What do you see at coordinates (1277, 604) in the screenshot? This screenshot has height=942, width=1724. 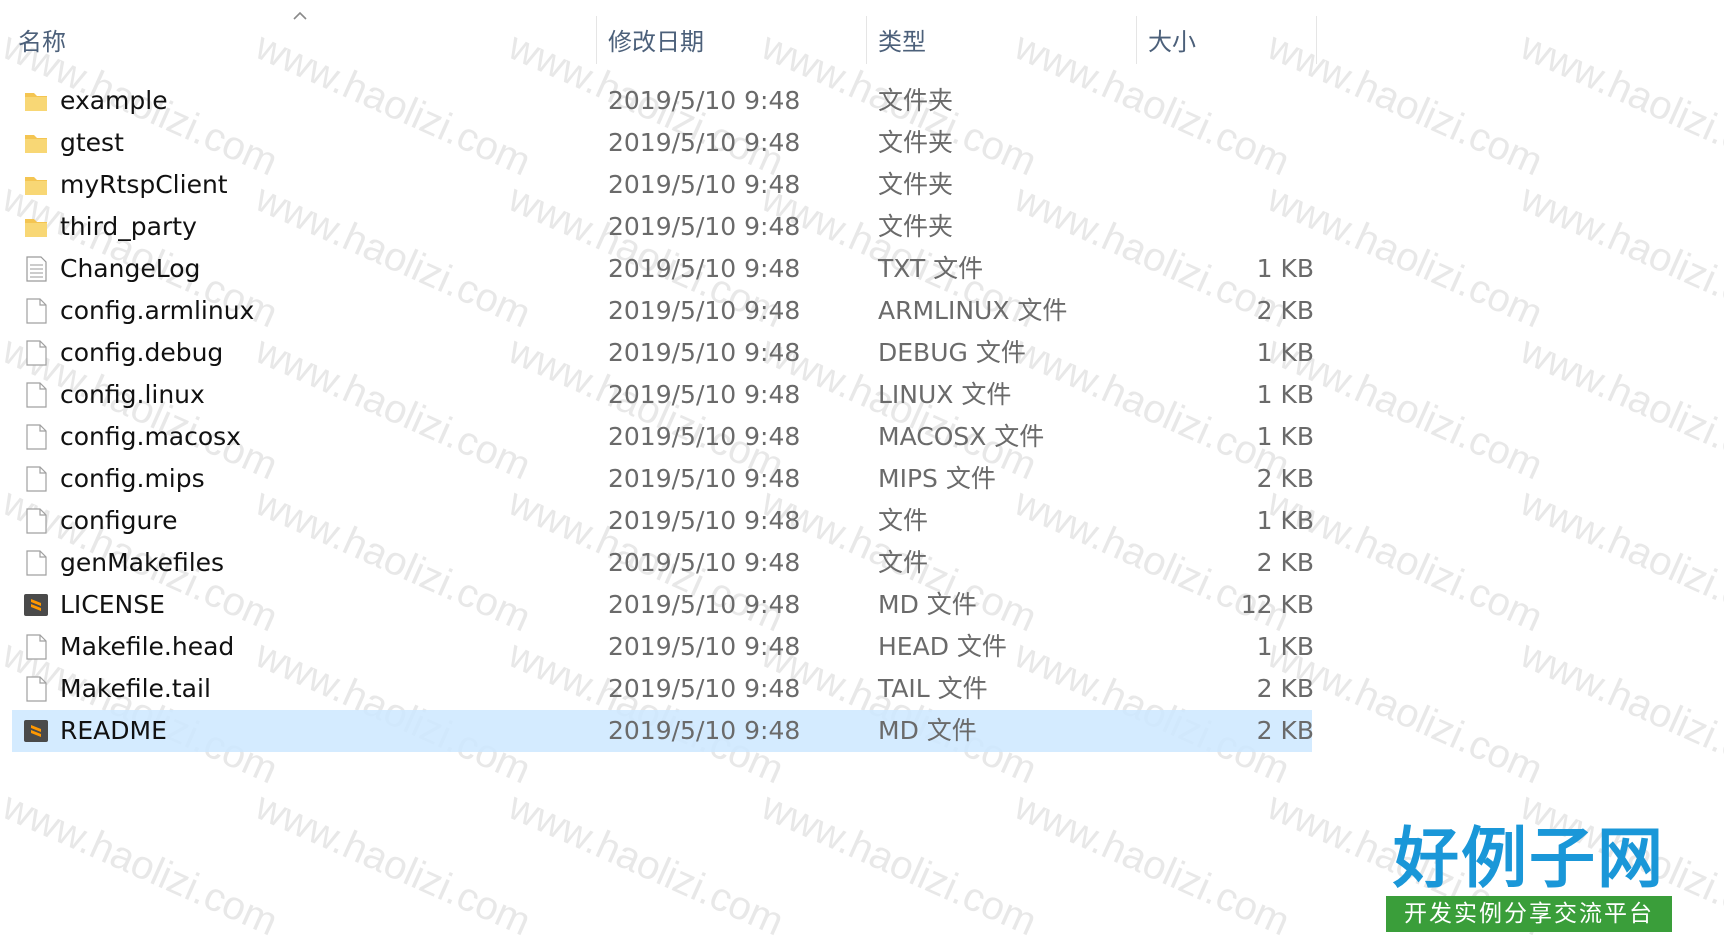 I see `file-size: 12 KB` at bounding box center [1277, 604].